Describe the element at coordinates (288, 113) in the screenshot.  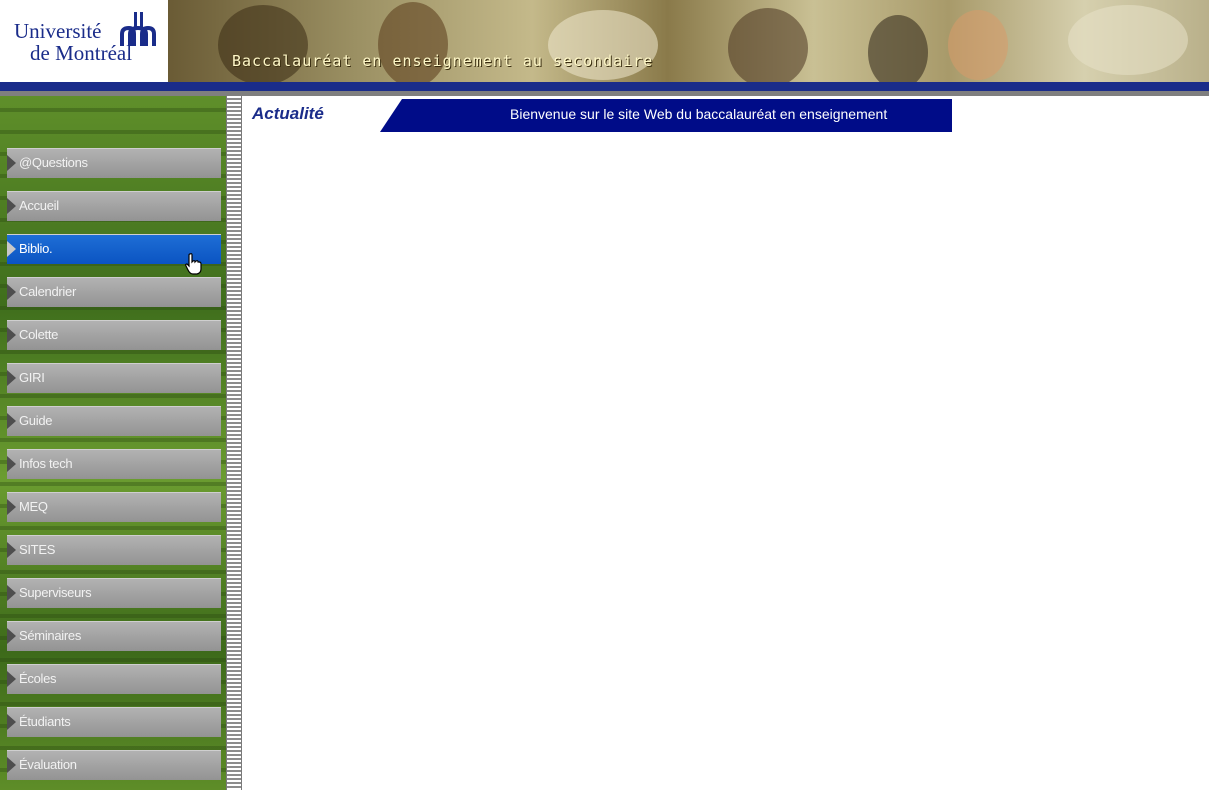
I see `page-title: Actualité` at that location.